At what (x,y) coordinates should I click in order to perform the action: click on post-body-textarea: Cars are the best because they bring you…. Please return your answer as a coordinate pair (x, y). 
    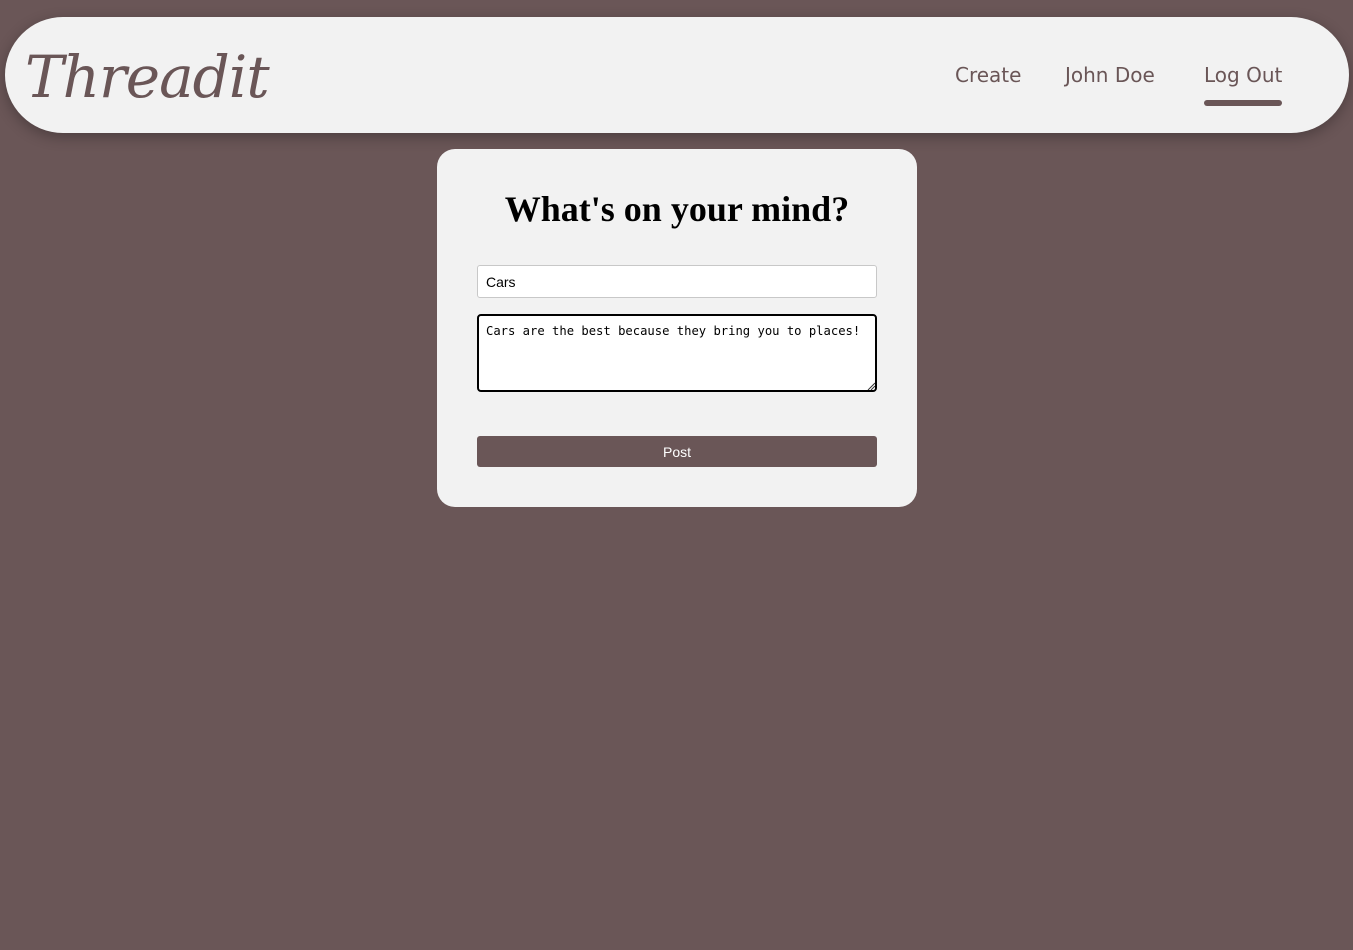
    Looking at the image, I should click on (677, 353).